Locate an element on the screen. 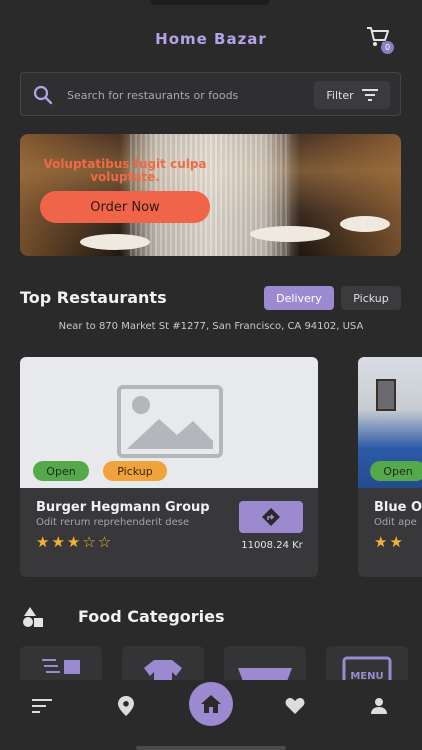 The width and height of the screenshot is (422, 750). nav-home is located at coordinates (211, 704).